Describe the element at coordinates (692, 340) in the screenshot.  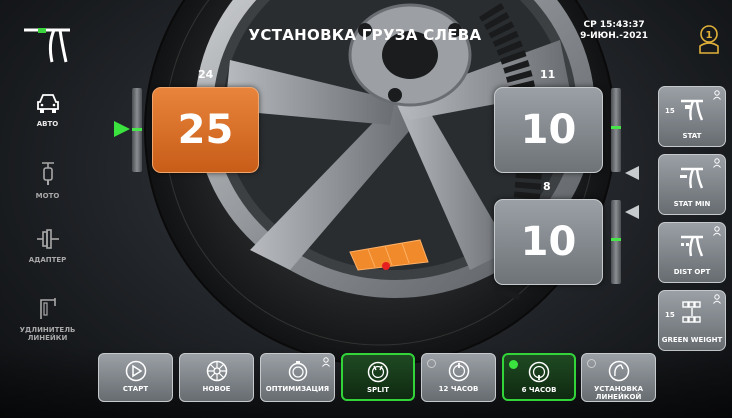
I see `green-weight-label: GREEN WEIGHT` at that location.